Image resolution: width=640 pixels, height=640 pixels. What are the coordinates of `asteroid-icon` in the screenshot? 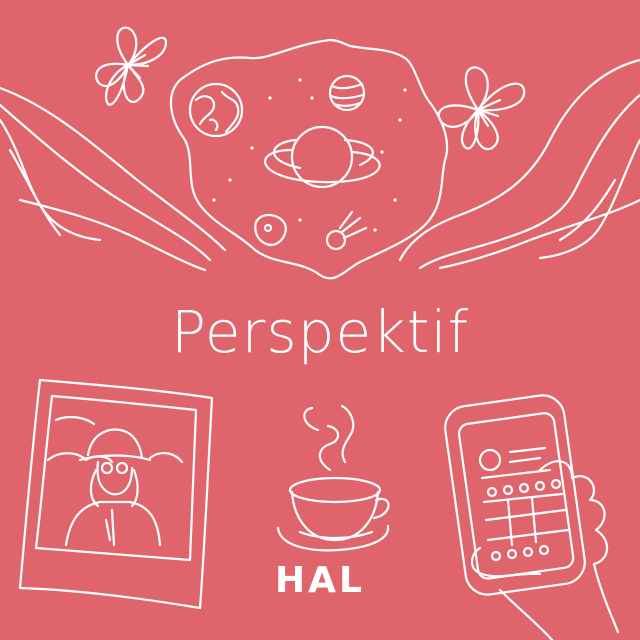 It's located at (270, 229).